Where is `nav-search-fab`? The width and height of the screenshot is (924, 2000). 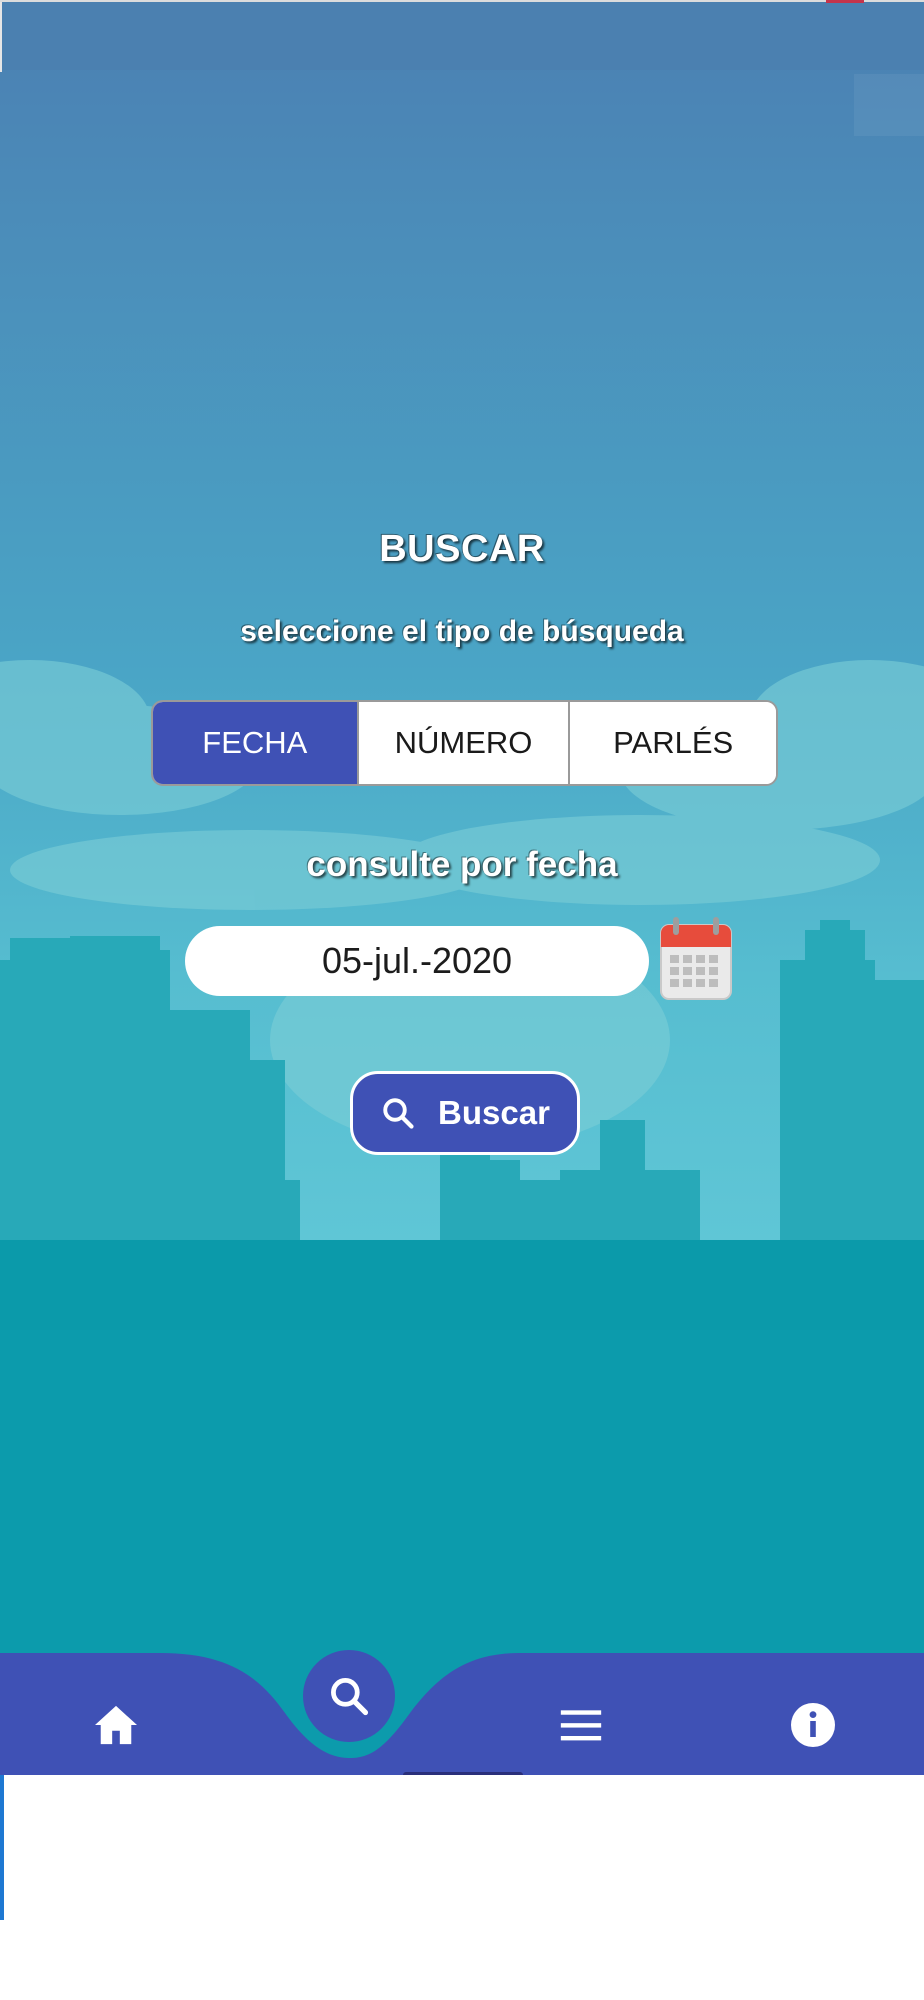 nav-search-fab is located at coordinates (349, 1696).